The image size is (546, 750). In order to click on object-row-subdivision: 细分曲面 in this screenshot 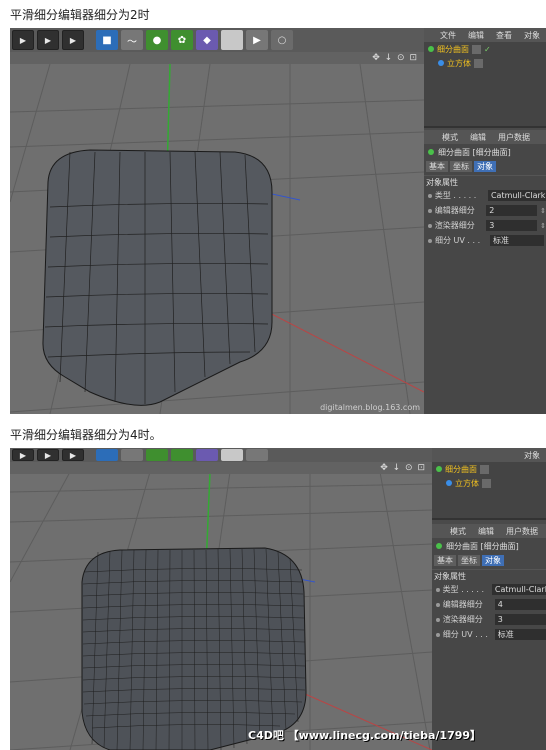, I will do `click(489, 469)`.